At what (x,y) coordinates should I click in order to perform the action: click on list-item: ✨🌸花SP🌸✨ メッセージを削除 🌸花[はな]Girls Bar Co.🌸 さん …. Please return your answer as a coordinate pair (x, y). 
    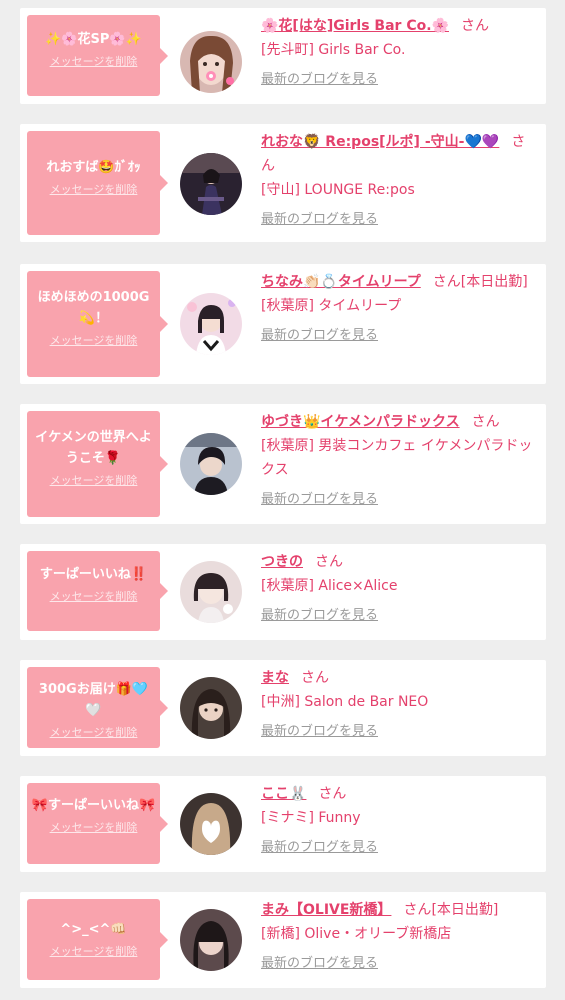
    Looking at the image, I should click on (283, 56).